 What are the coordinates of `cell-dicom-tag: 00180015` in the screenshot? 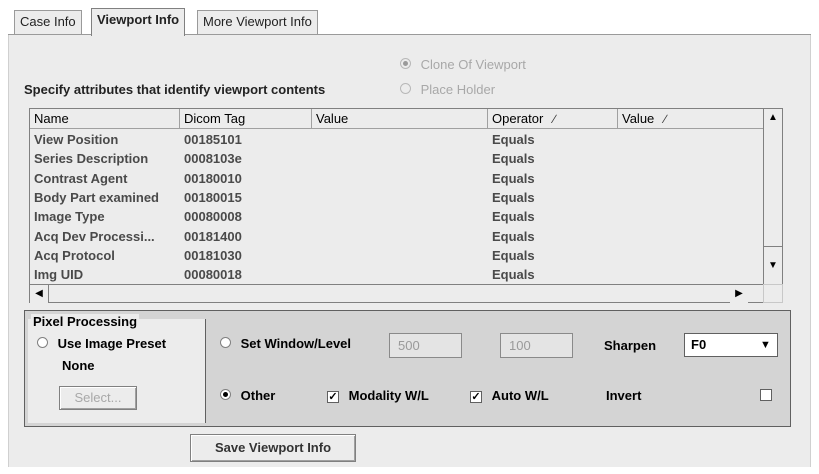 It's located at (213, 197).